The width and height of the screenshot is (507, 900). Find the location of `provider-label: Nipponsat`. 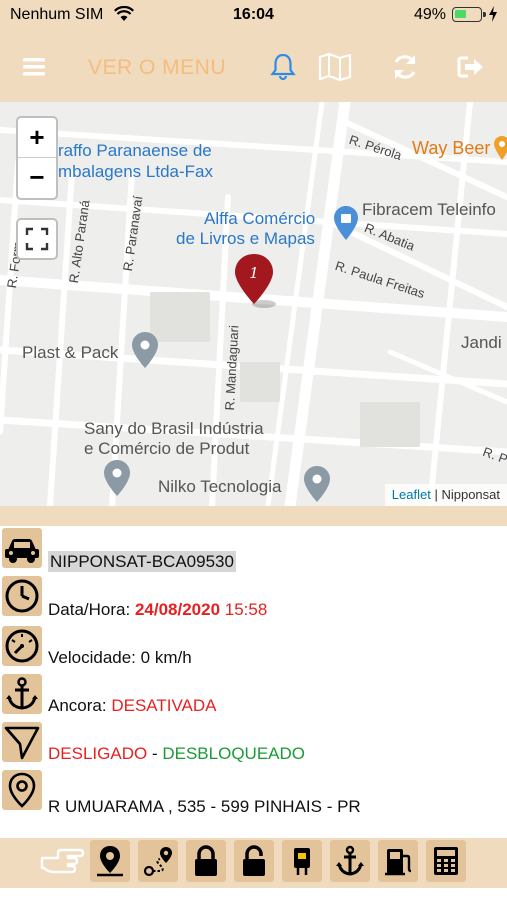

provider-label: Nipponsat is located at coordinates (470, 494).